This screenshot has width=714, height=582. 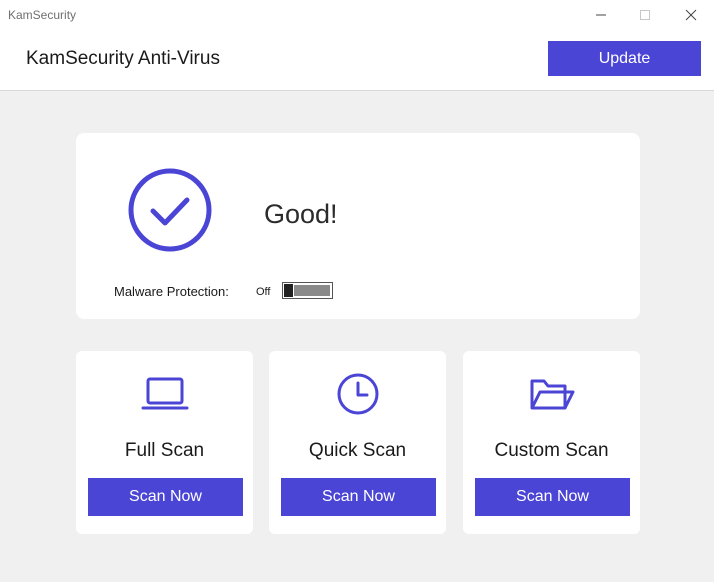 What do you see at coordinates (301, 214) in the screenshot?
I see `status-text: Good!` at bounding box center [301, 214].